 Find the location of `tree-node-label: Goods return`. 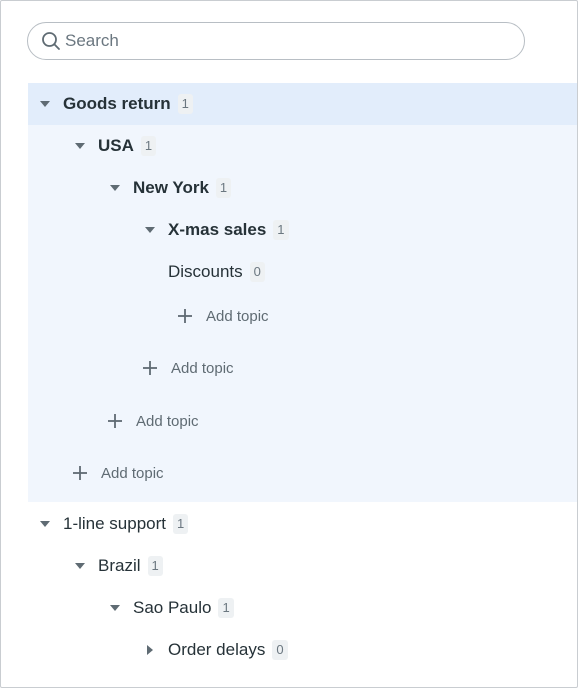

tree-node-label: Goods return is located at coordinates (117, 103).